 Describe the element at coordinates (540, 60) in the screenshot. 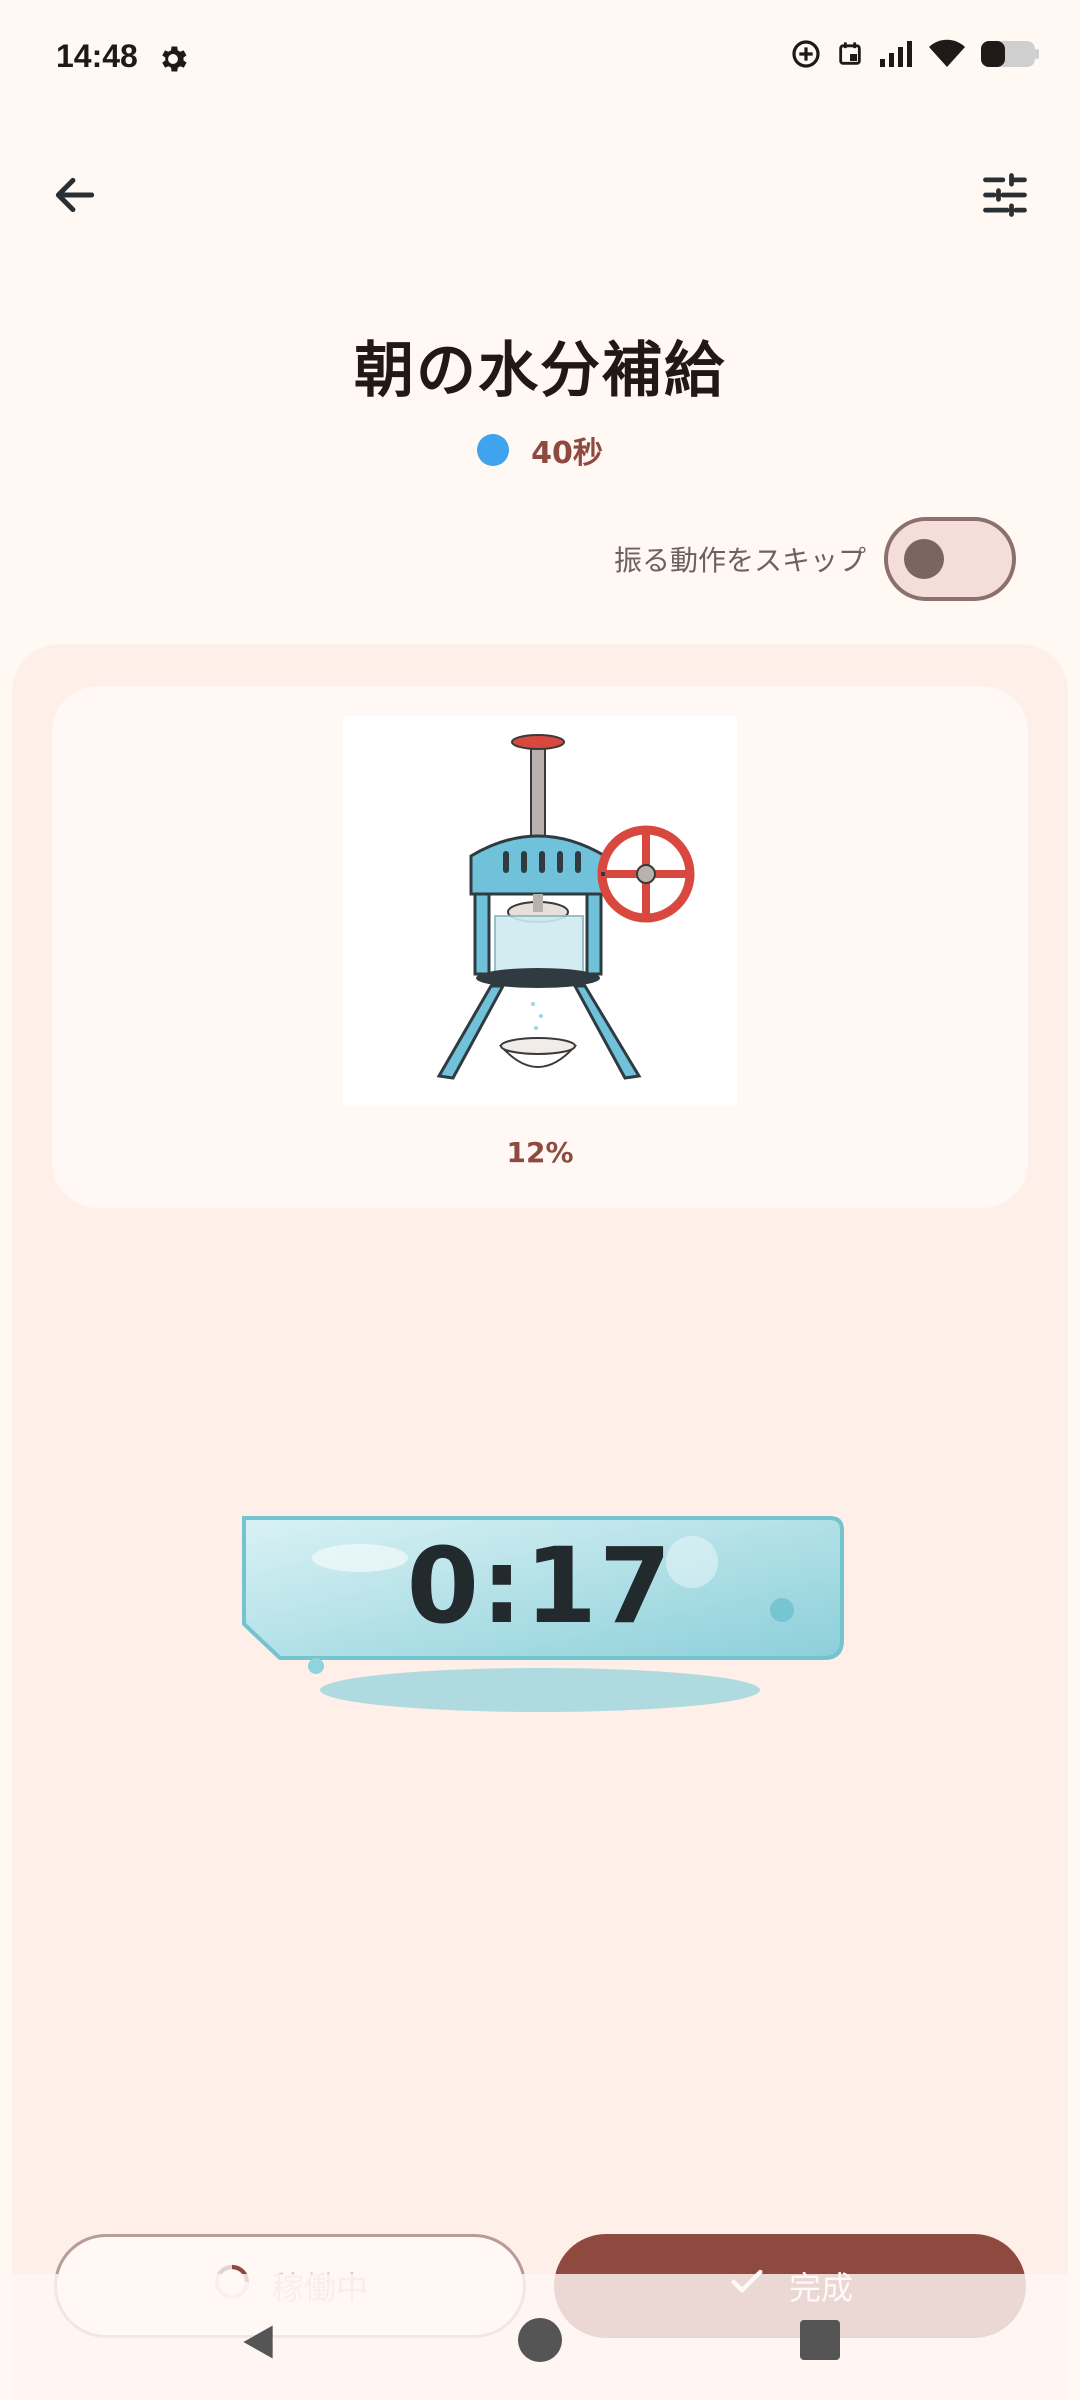

I see `status-bar: 14:48` at that location.